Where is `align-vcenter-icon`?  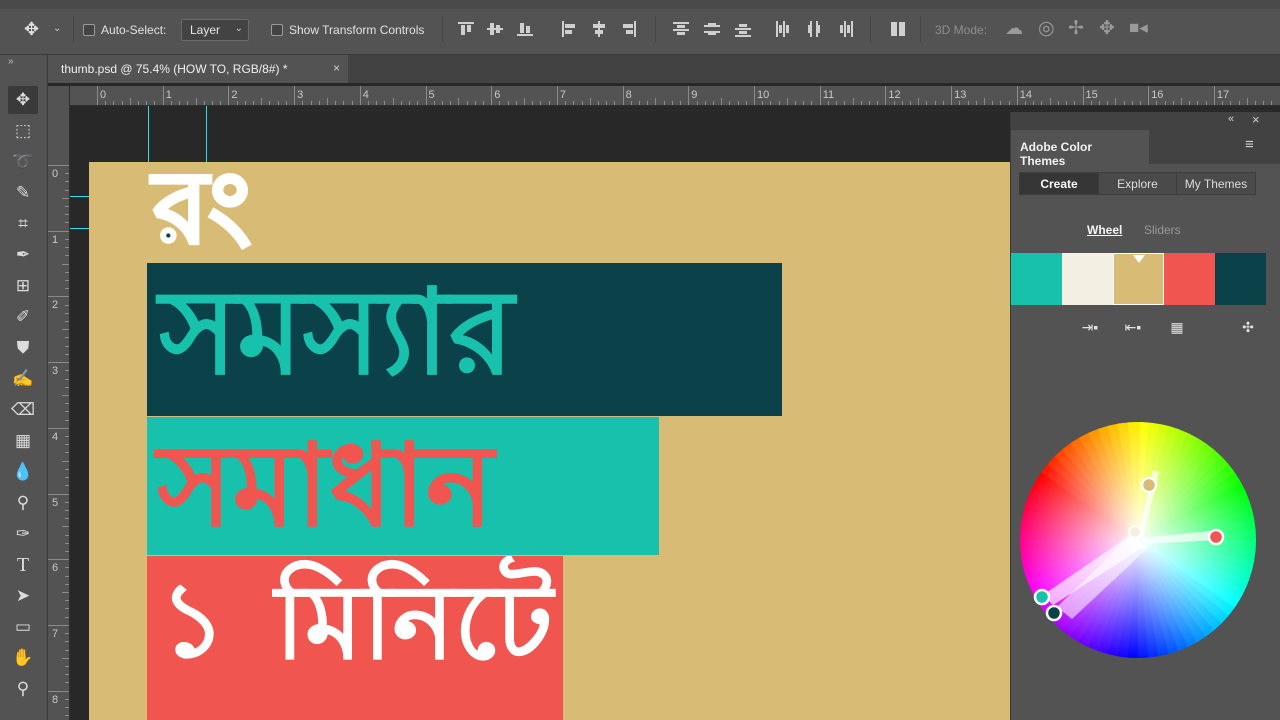 align-vcenter-icon is located at coordinates (495, 29).